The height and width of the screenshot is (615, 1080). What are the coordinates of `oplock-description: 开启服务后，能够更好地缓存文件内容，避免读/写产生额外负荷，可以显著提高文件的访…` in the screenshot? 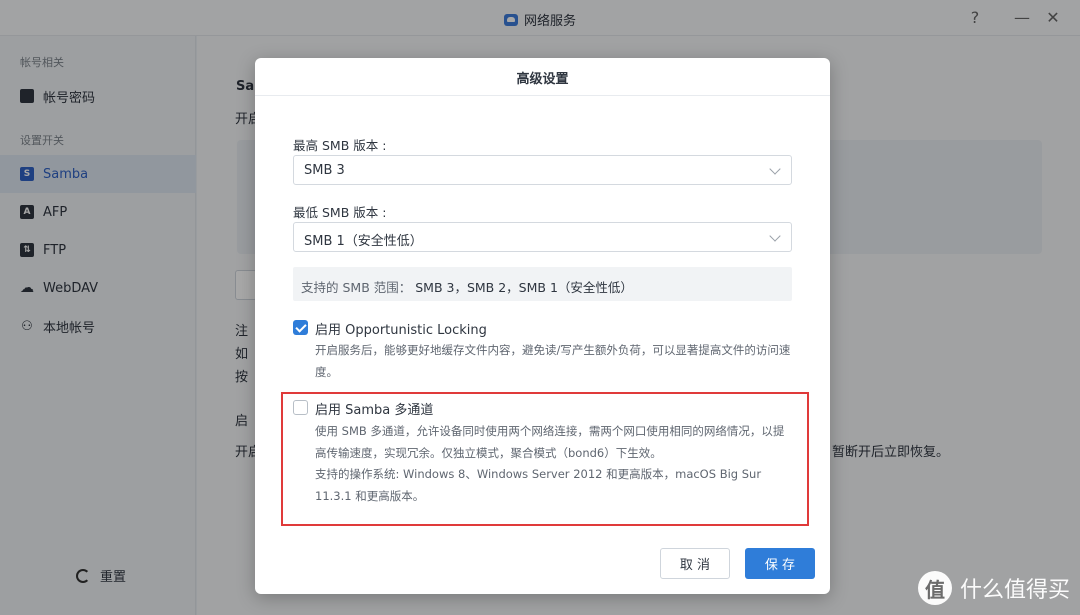 It's located at (553, 361).